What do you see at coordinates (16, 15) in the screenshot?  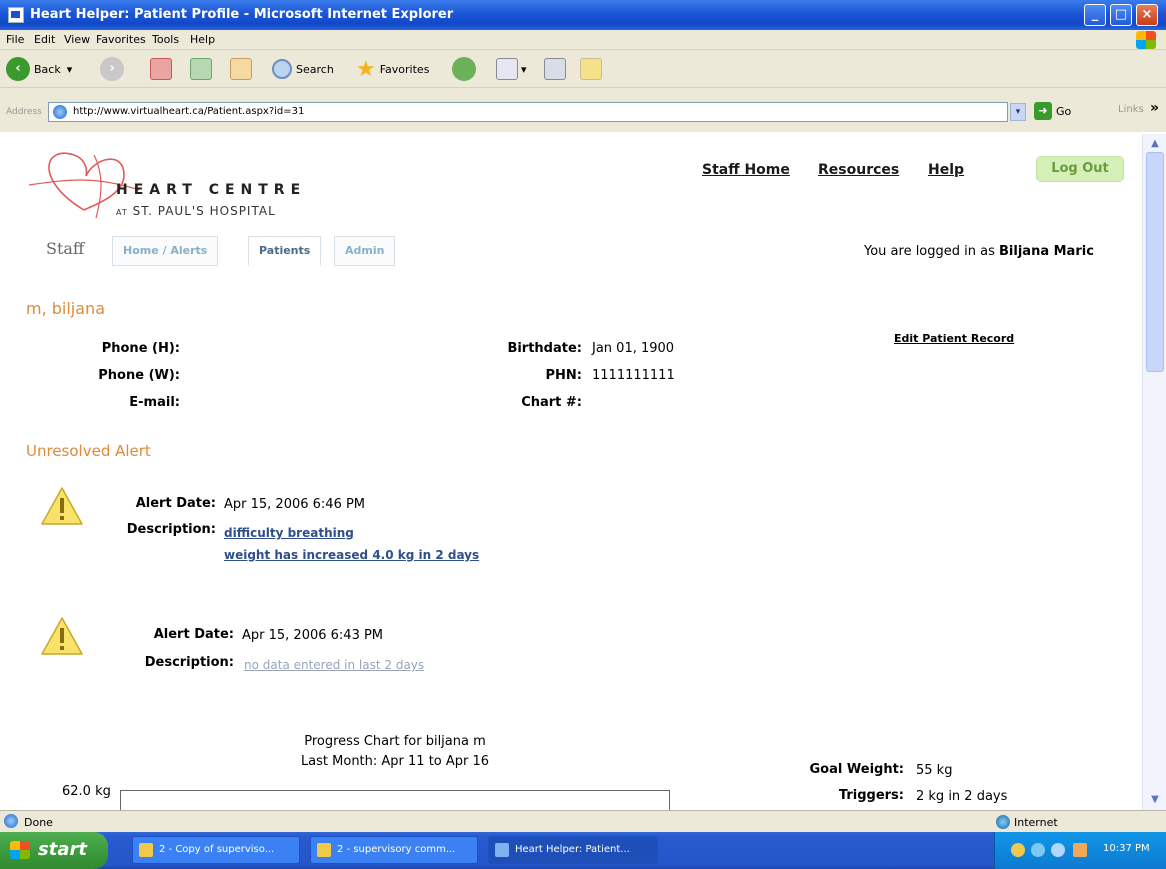 I see `ie-app-icon` at bounding box center [16, 15].